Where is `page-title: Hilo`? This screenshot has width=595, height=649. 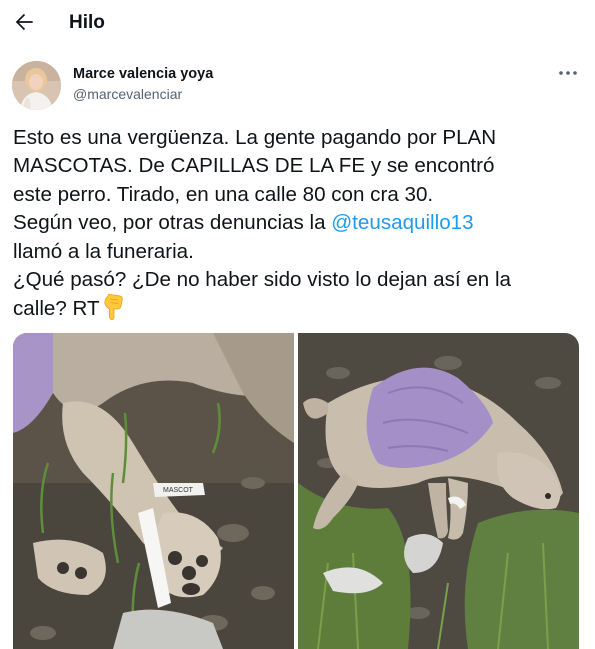
page-title: Hilo is located at coordinates (87, 22).